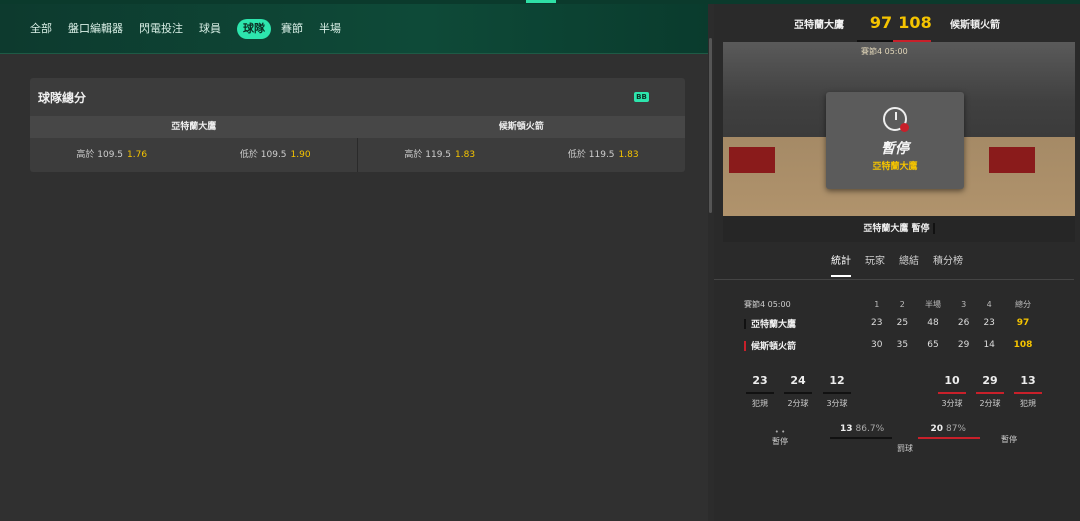  Describe the element at coordinates (100, 155) in the screenshot. I see `odds-label: 高於 109.5` at that location.